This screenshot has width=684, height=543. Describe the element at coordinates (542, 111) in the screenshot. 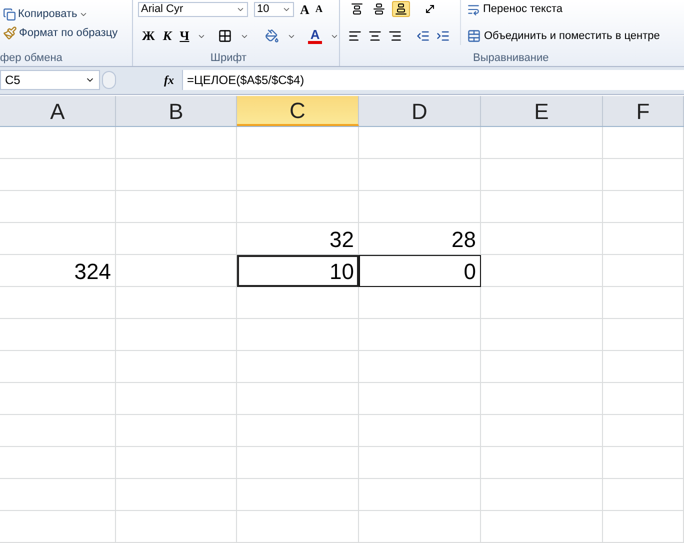

I see `column-header: E` at that location.